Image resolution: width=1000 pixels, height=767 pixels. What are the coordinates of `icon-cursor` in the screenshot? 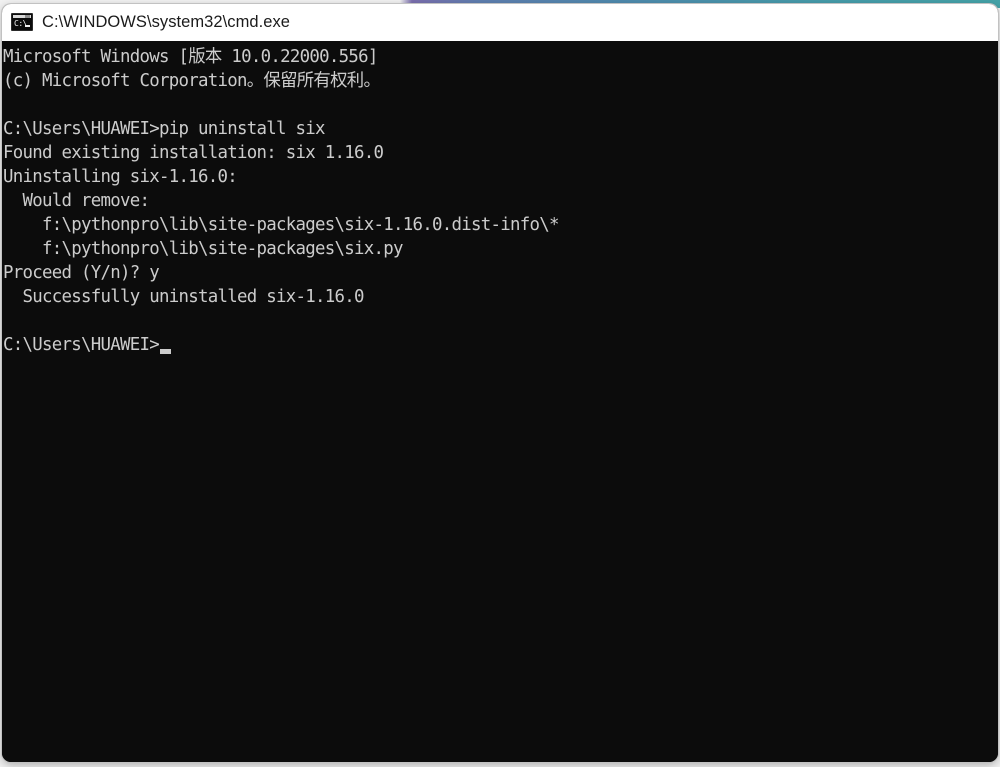 It's located at (27, 26).